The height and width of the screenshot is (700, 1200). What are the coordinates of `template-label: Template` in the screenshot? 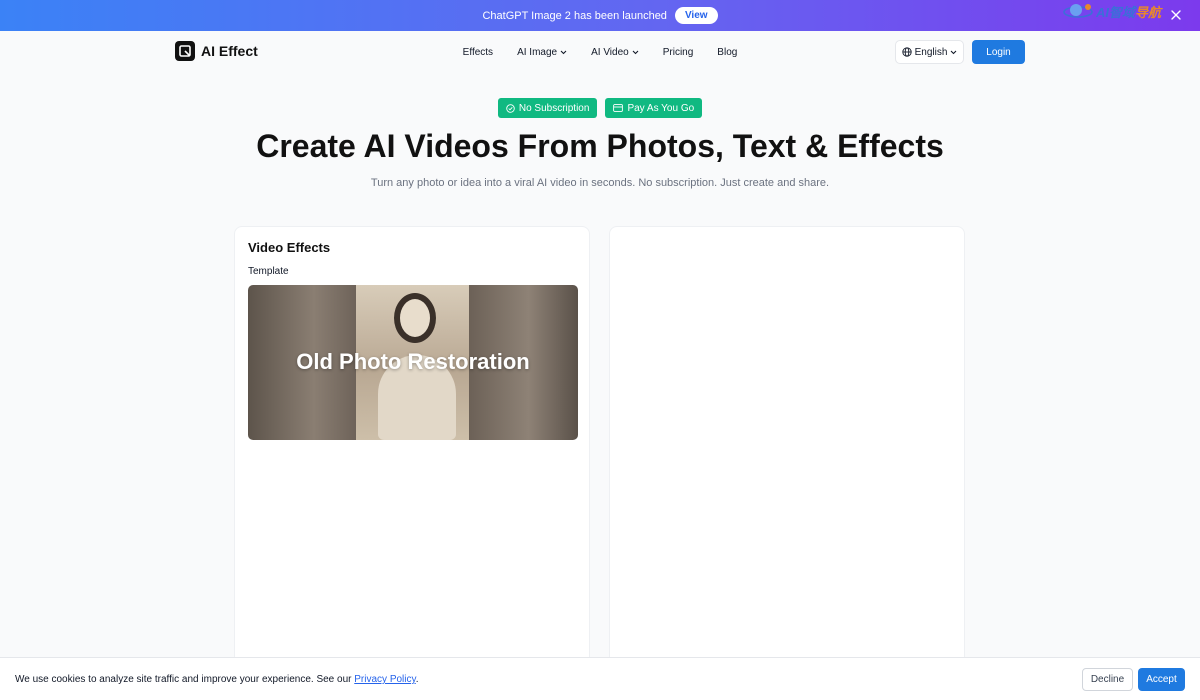 It's located at (268, 271).